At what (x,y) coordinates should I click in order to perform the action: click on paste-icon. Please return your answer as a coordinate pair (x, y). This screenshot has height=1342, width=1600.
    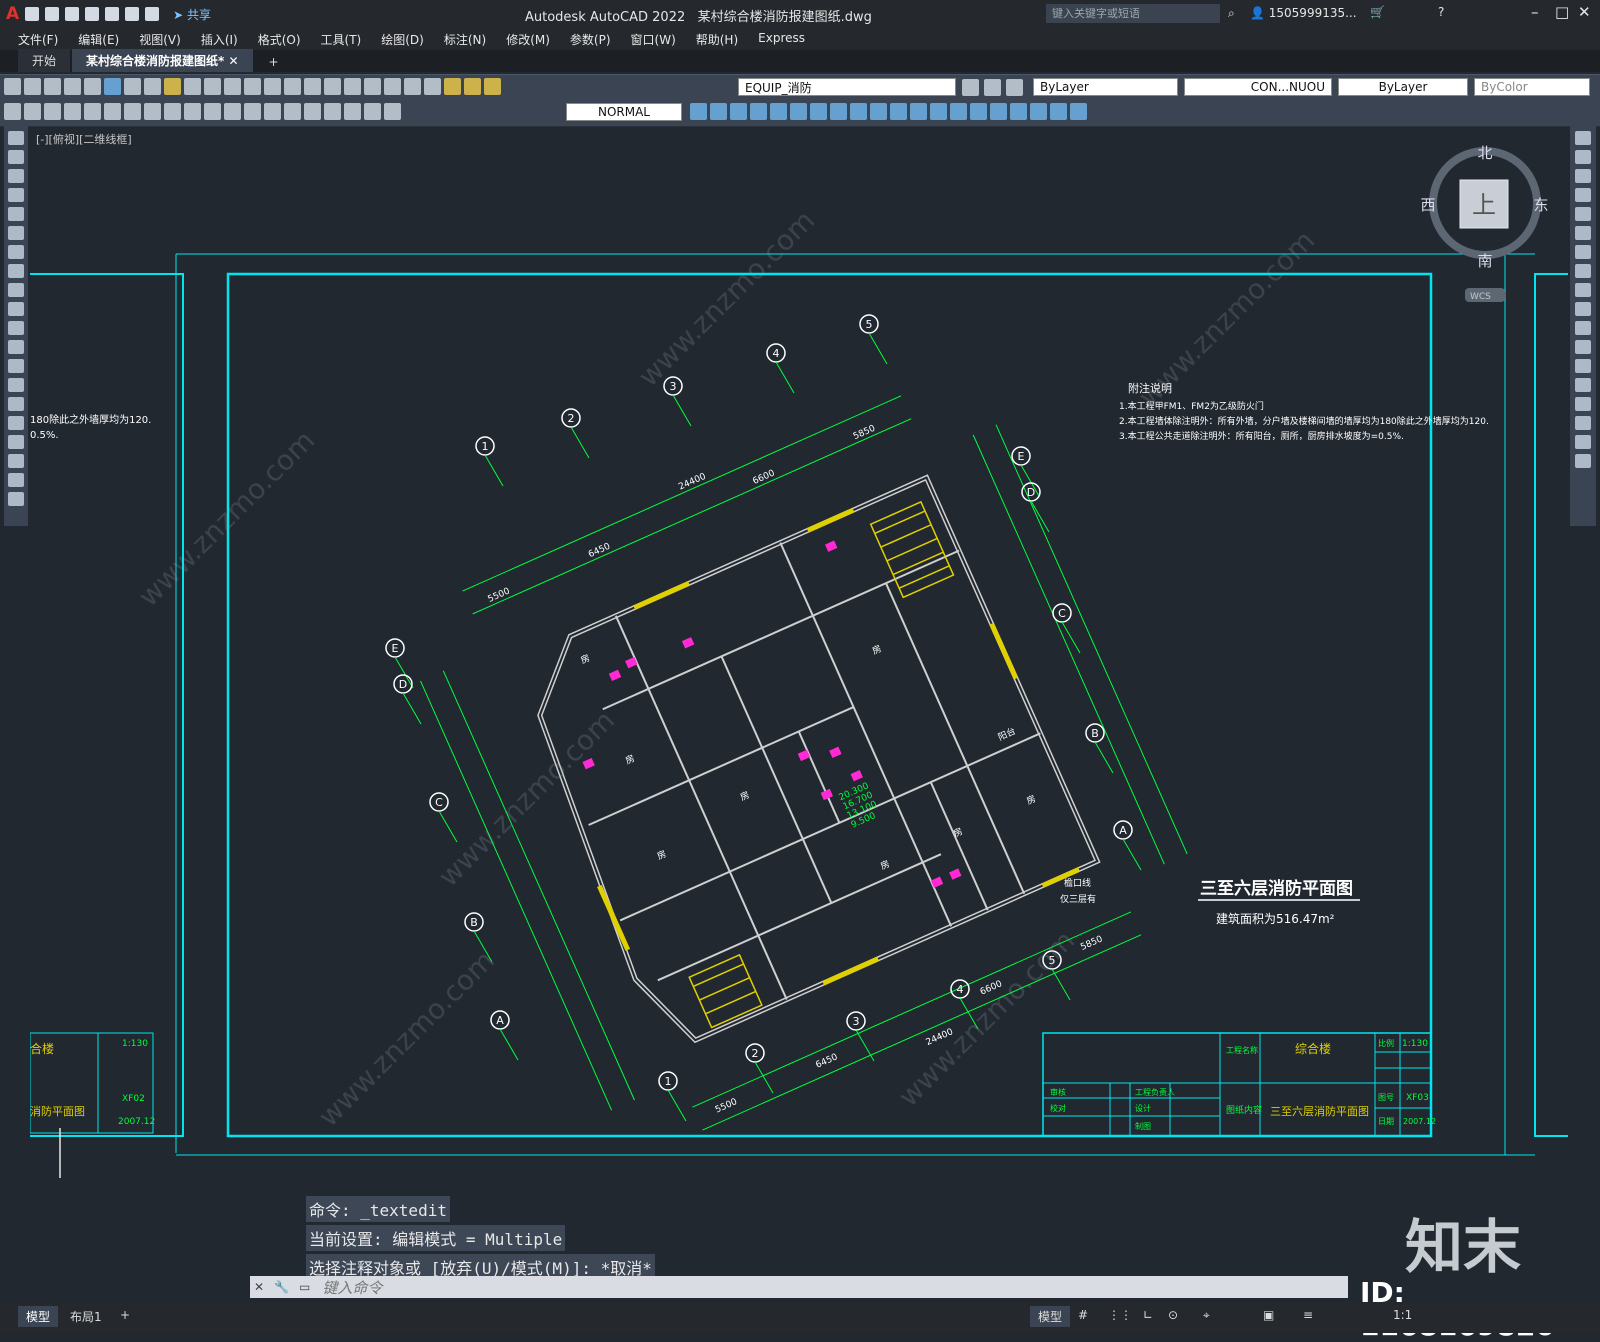
    Looking at the image, I should click on (172, 86).